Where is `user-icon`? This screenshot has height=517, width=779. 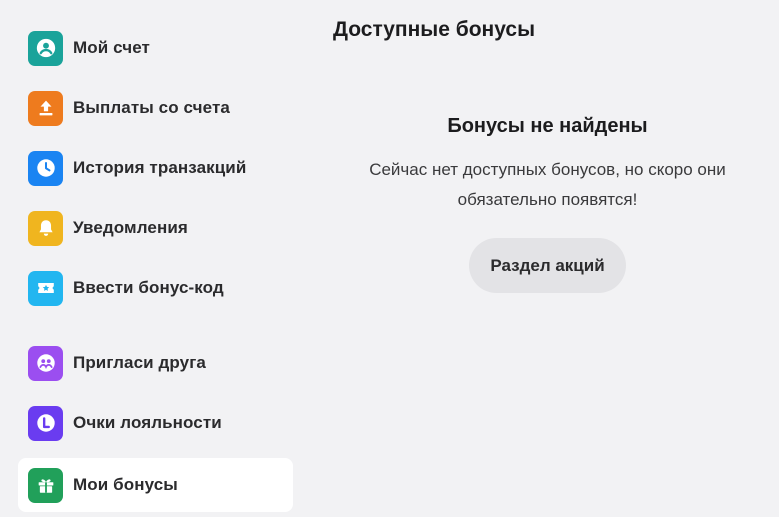
user-icon is located at coordinates (45, 48).